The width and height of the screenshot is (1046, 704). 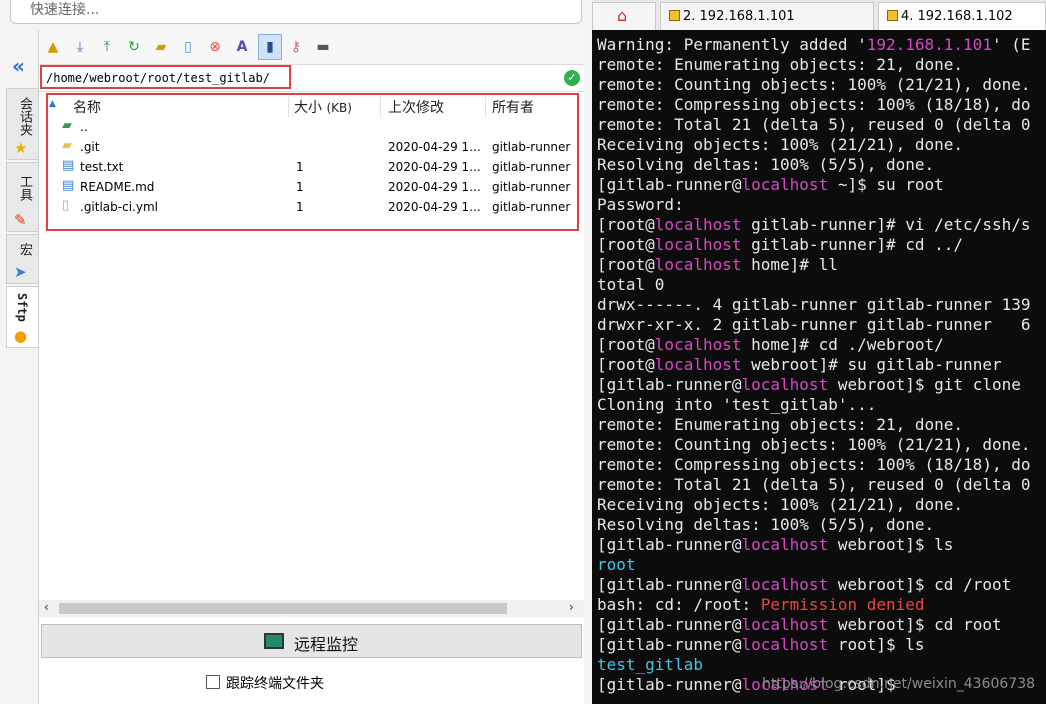 I want to click on terminal-text: bash: cd: /root:, so click(x=679, y=604).